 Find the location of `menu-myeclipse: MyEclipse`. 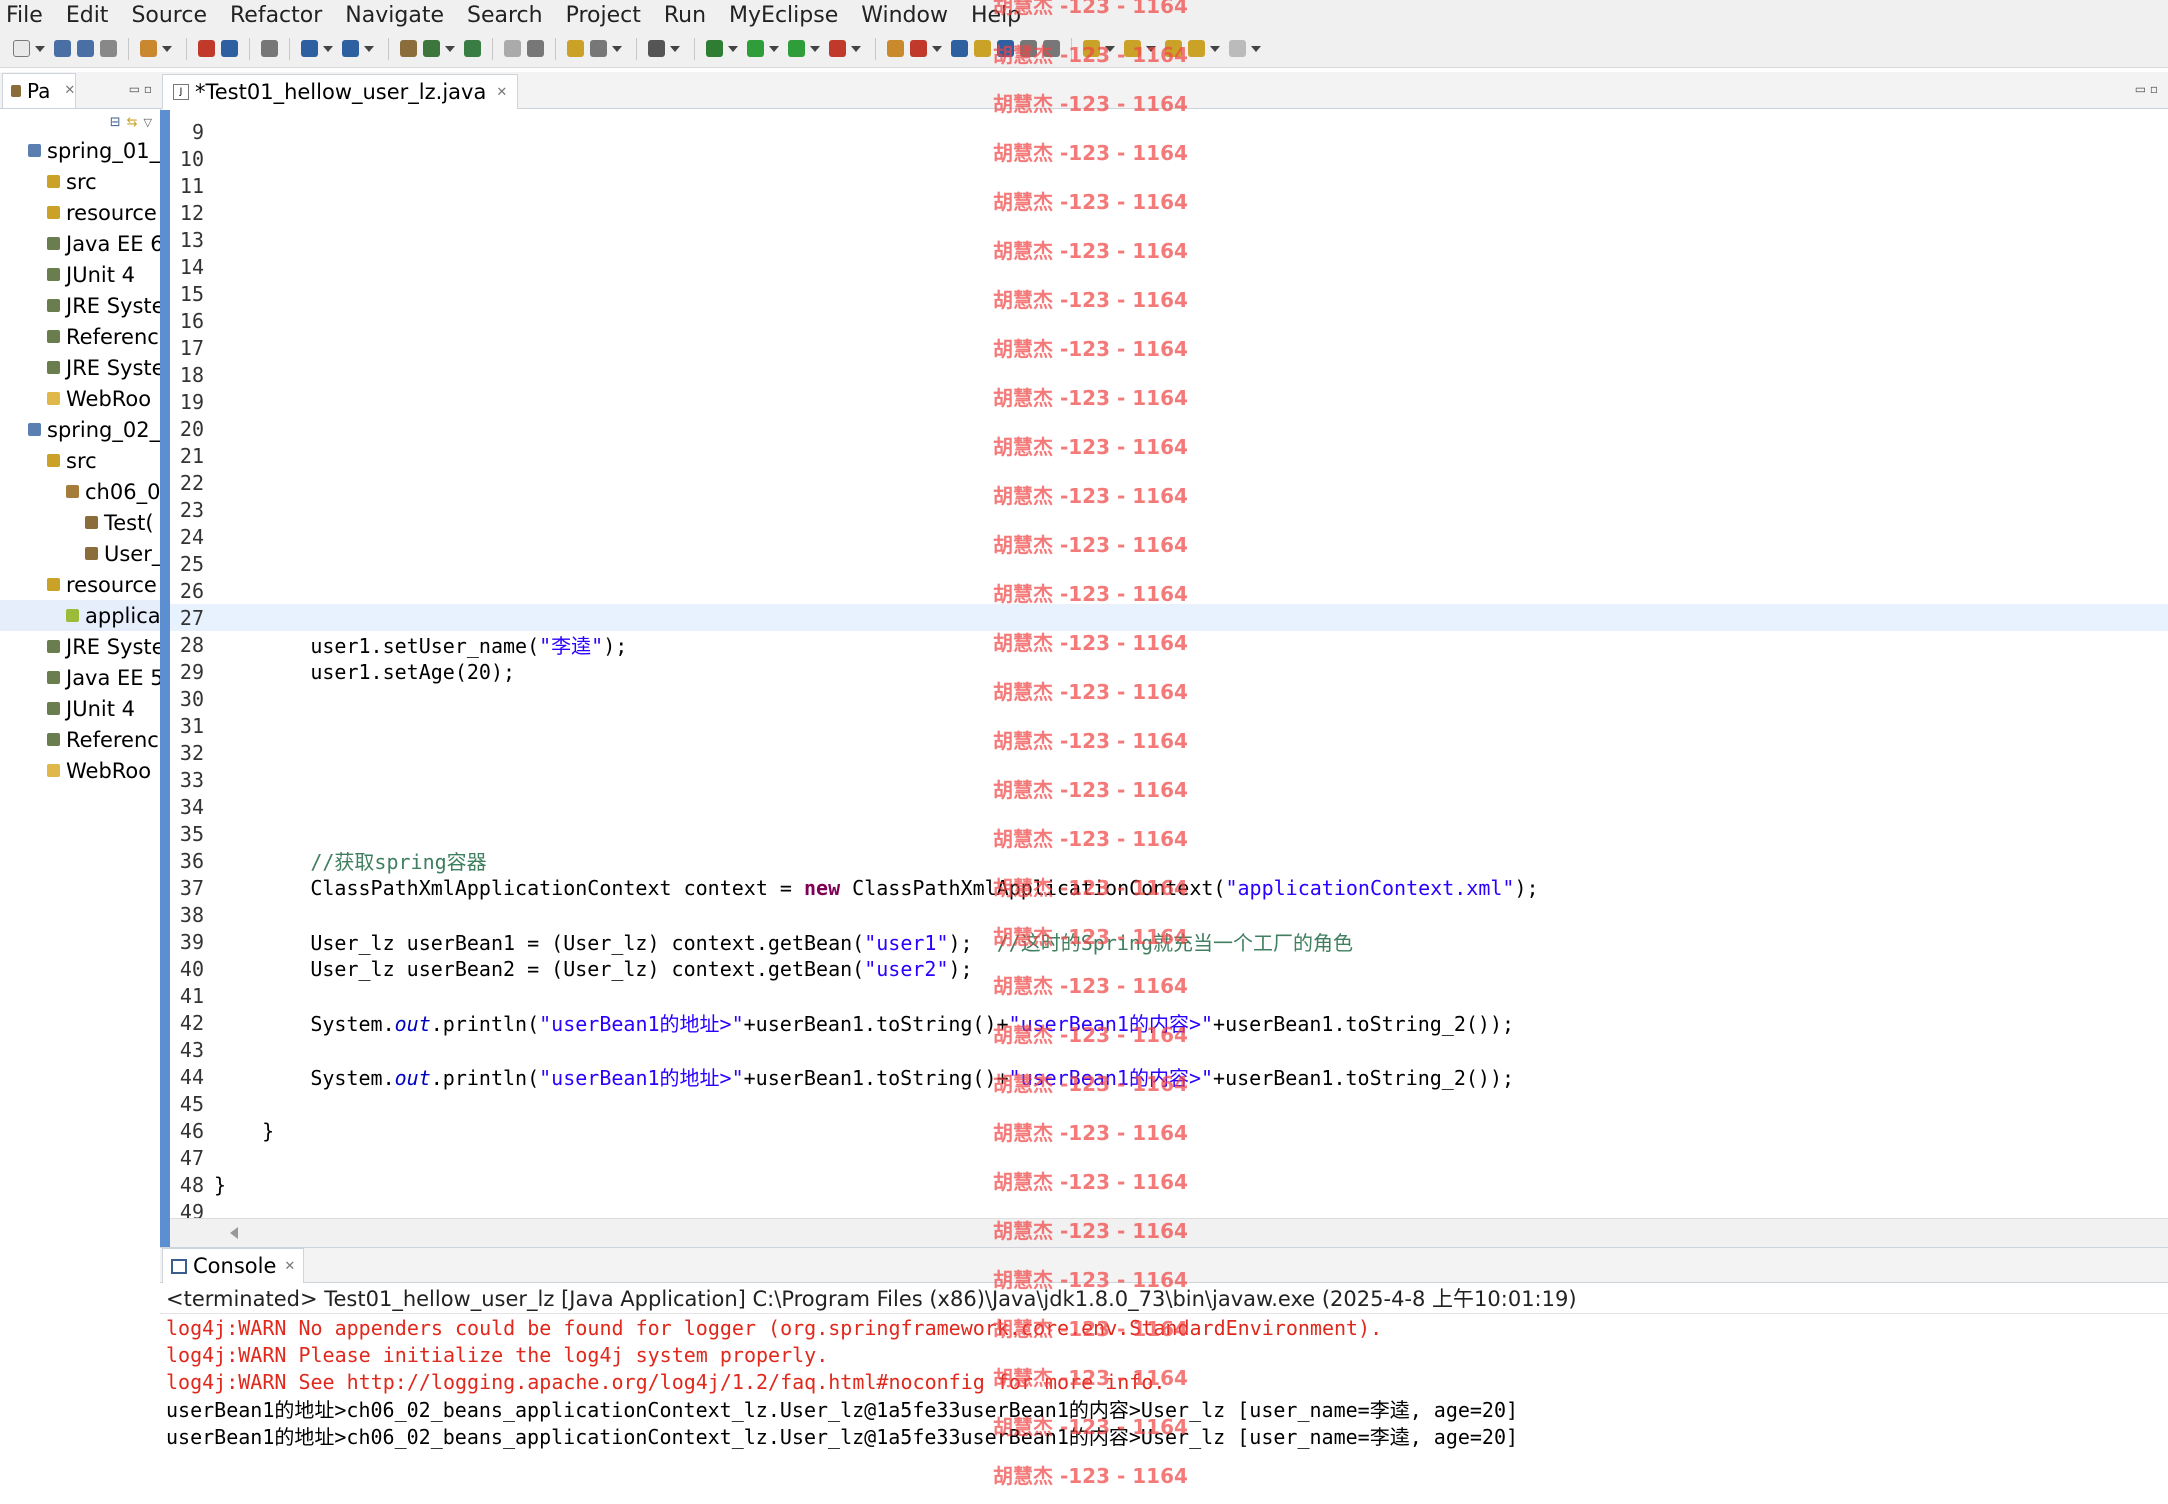

menu-myeclipse: MyEclipse is located at coordinates (783, 15).